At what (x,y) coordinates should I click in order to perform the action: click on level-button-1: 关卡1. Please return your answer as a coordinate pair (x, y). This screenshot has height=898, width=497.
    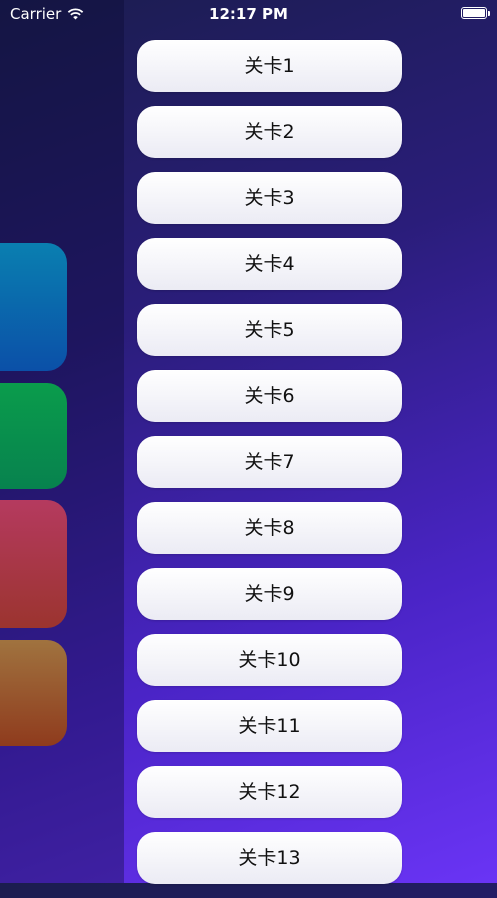
    Looking at the image, I should click on (269, 66).